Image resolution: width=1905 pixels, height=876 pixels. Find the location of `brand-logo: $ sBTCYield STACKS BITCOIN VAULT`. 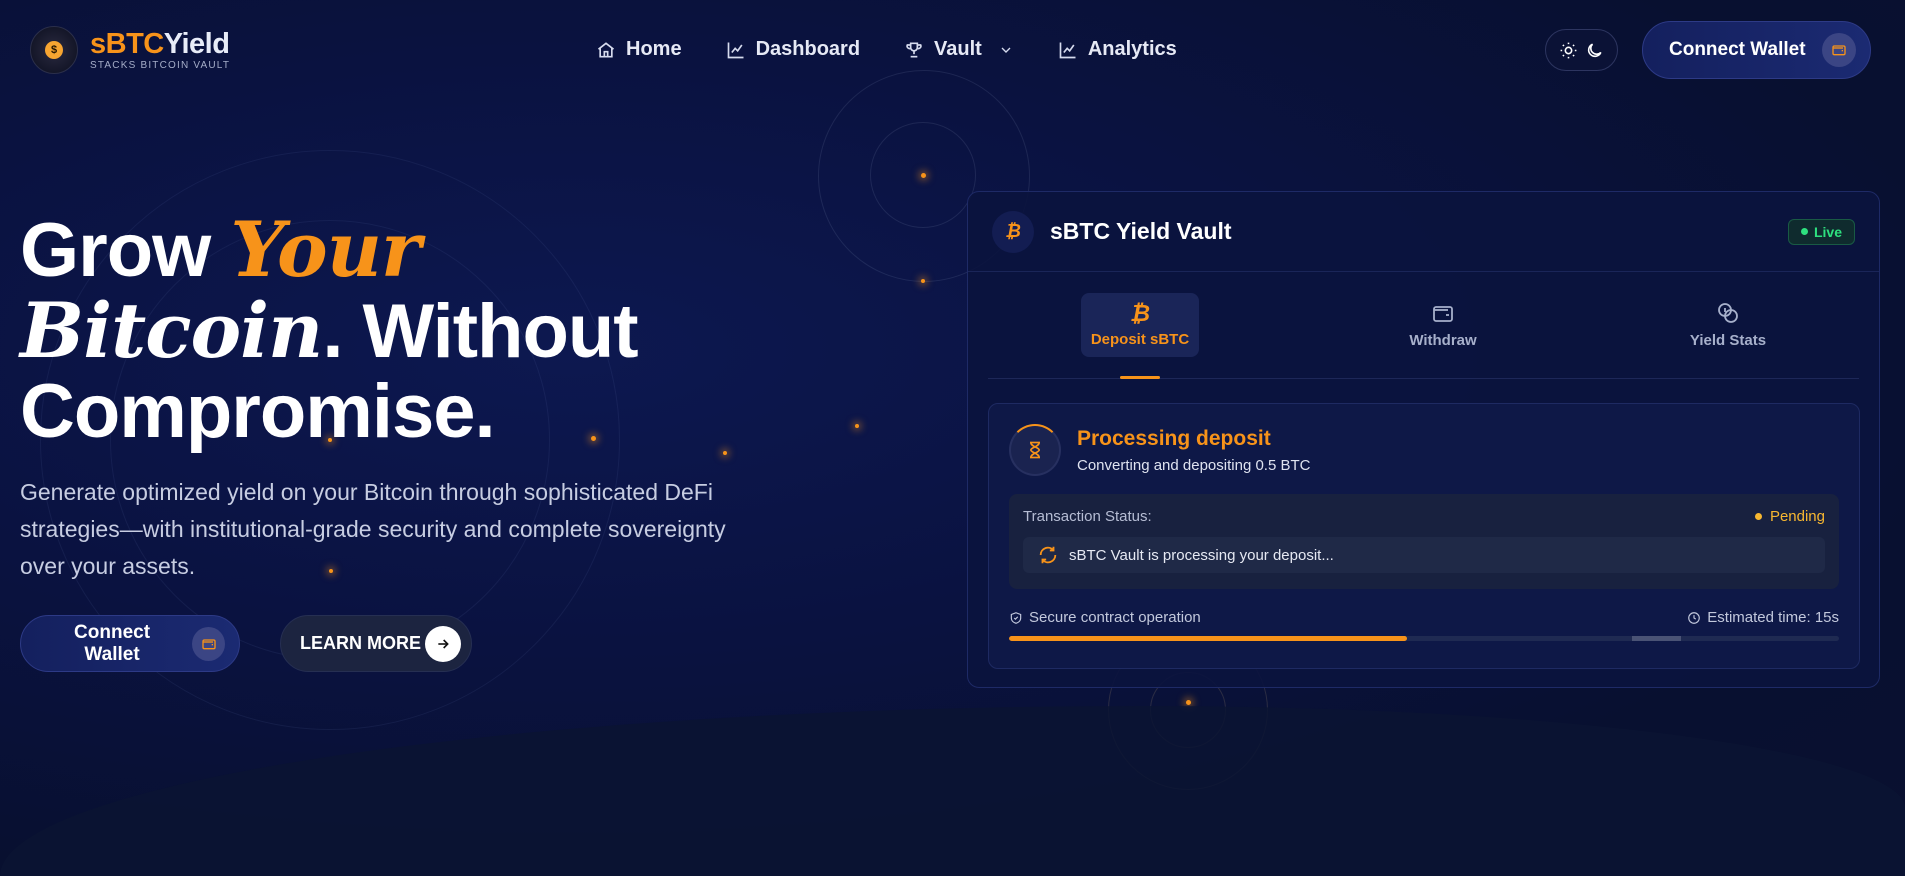

brand-logo: $ sBTCYield STACKS BITCOIN VAULT is located at coordinates (130, 50).